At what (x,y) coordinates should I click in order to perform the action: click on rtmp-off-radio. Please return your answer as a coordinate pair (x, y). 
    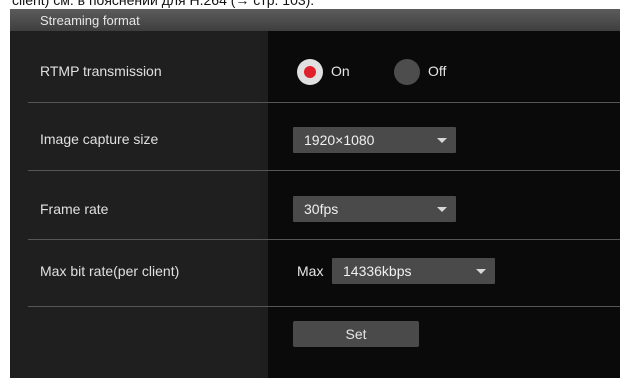
    Looking at the image, I should click on (407, 72).